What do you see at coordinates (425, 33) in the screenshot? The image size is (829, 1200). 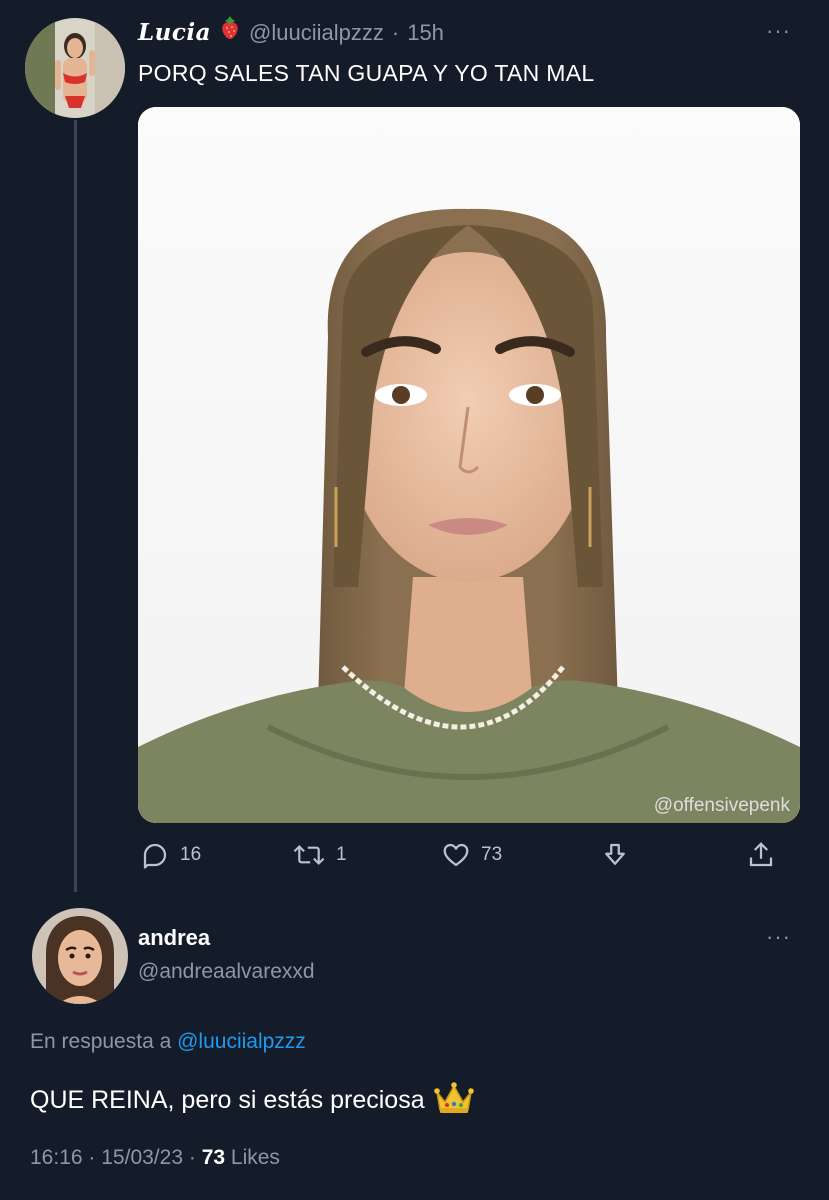 I see `tweet-time: 15h` at bounding box center [425, 33].